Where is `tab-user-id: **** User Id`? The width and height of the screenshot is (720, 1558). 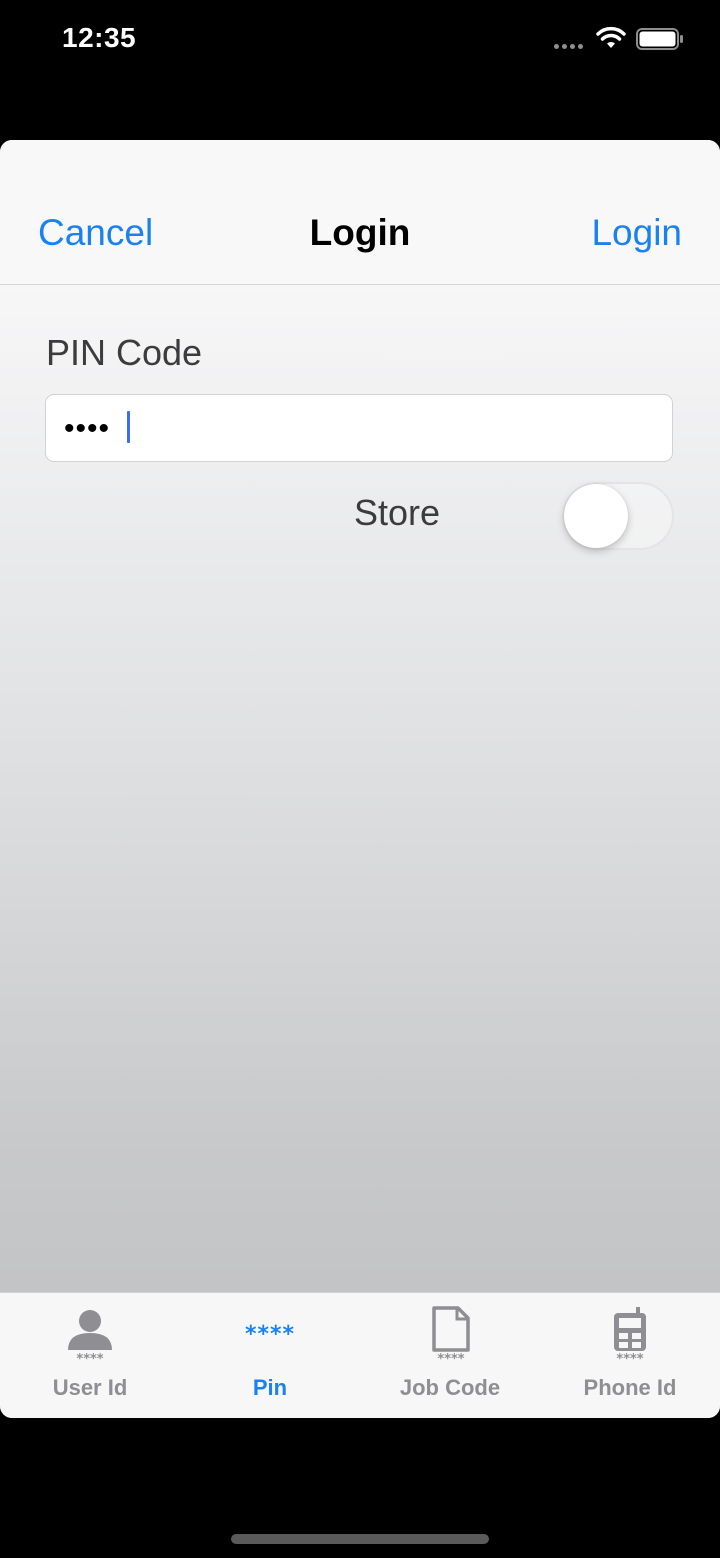
tab-user-id: **** User Id is located at coordinates (90, 1355).